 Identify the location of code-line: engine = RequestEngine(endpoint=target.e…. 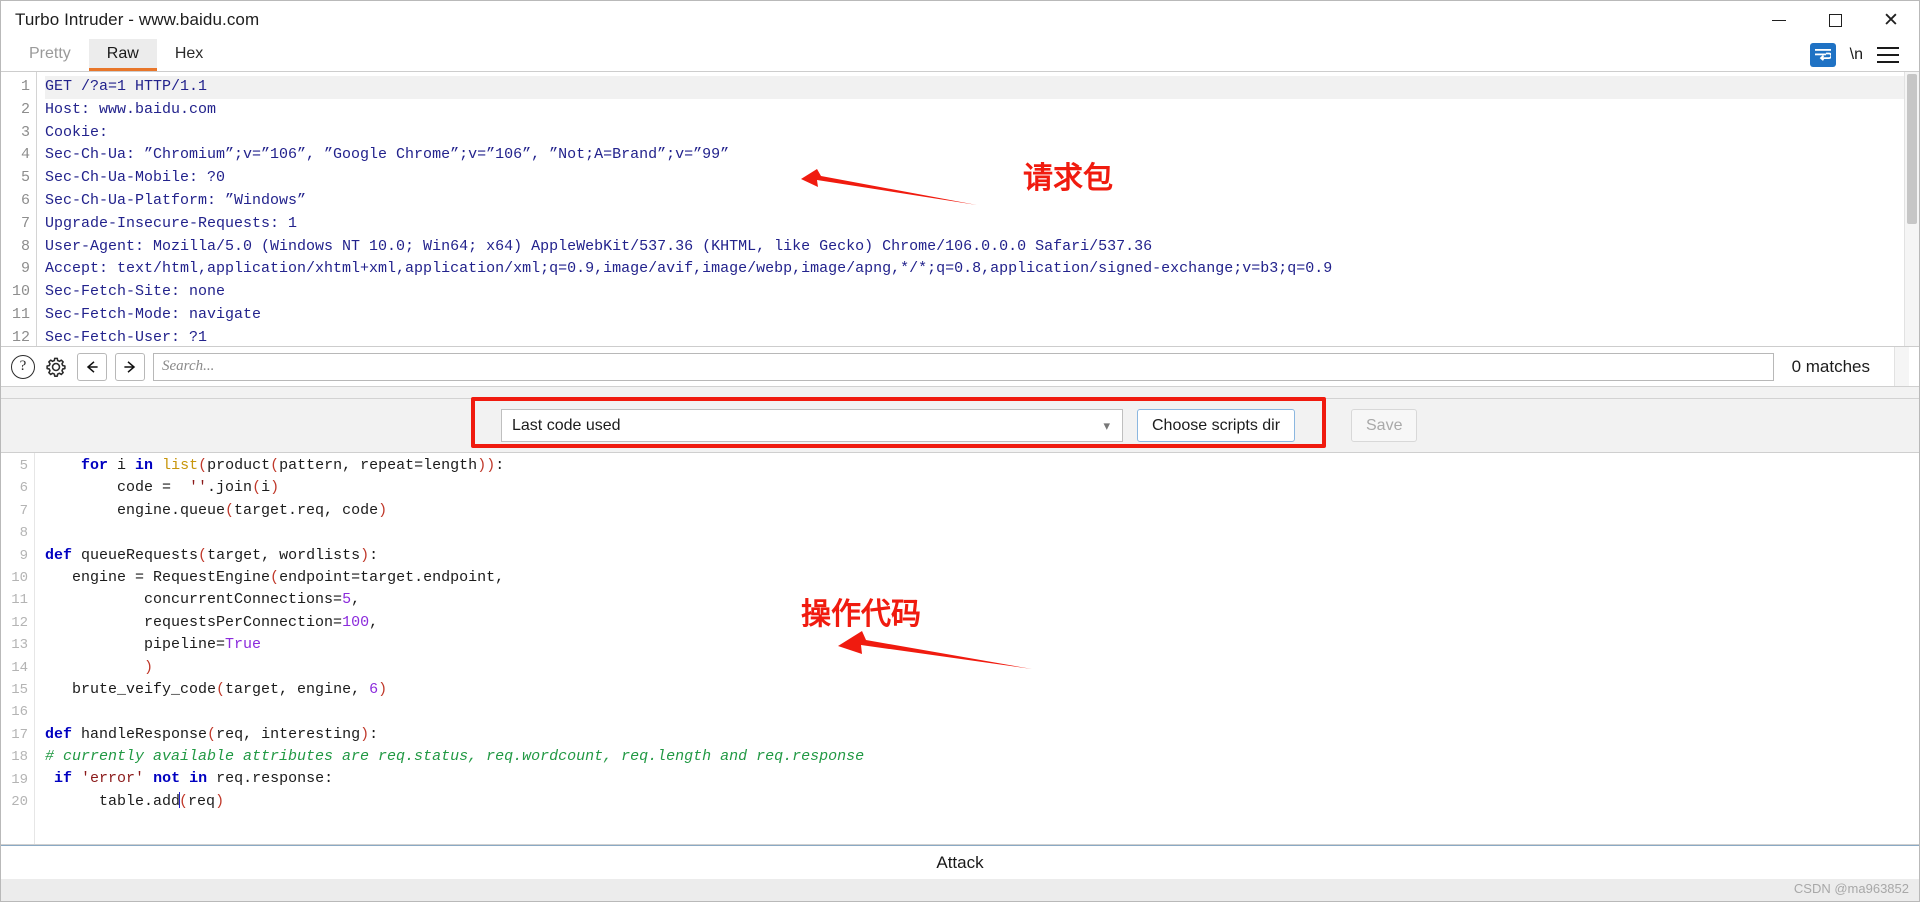
(275, 577).